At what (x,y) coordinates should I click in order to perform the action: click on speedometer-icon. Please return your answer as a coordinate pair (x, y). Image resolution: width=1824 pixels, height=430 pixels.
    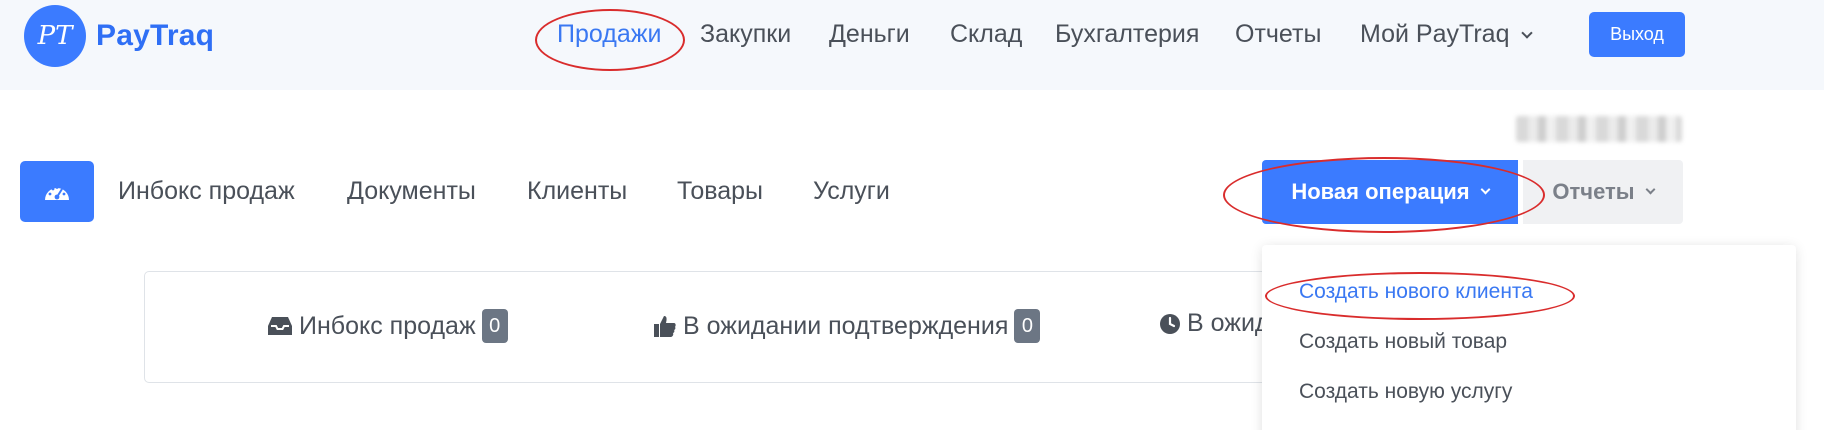
    Looking at the image, I should click on (57, 192).